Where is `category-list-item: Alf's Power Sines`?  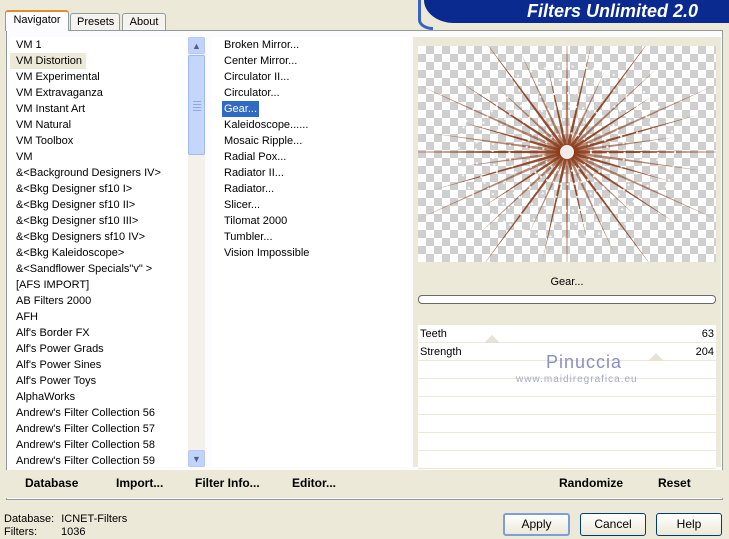
category-list-item: Alf's Power Sines is located at coordinates (56, 365).